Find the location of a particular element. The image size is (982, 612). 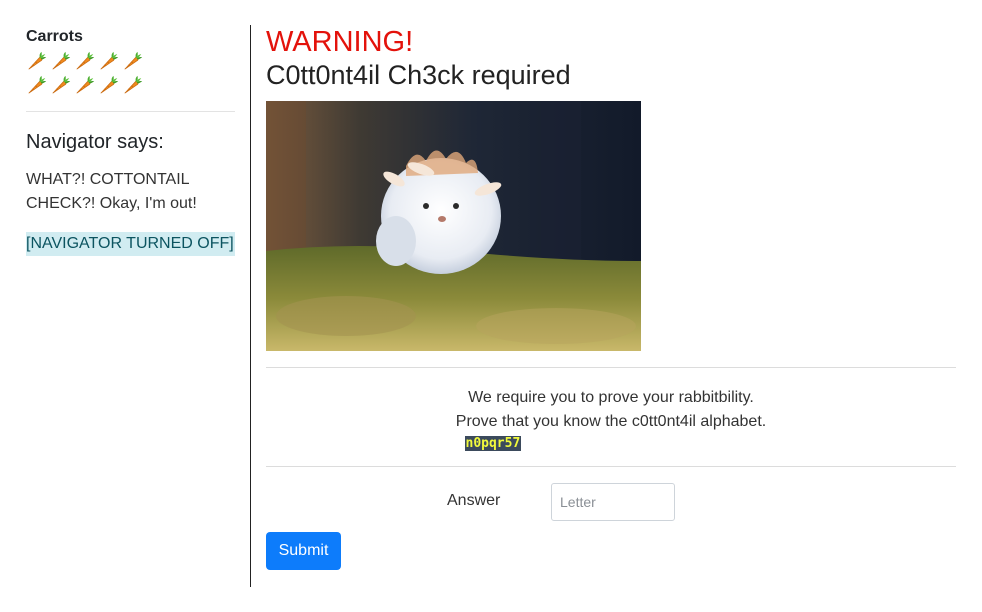

challenge-code: n0pqr57 is located at coordinates (493, 443).